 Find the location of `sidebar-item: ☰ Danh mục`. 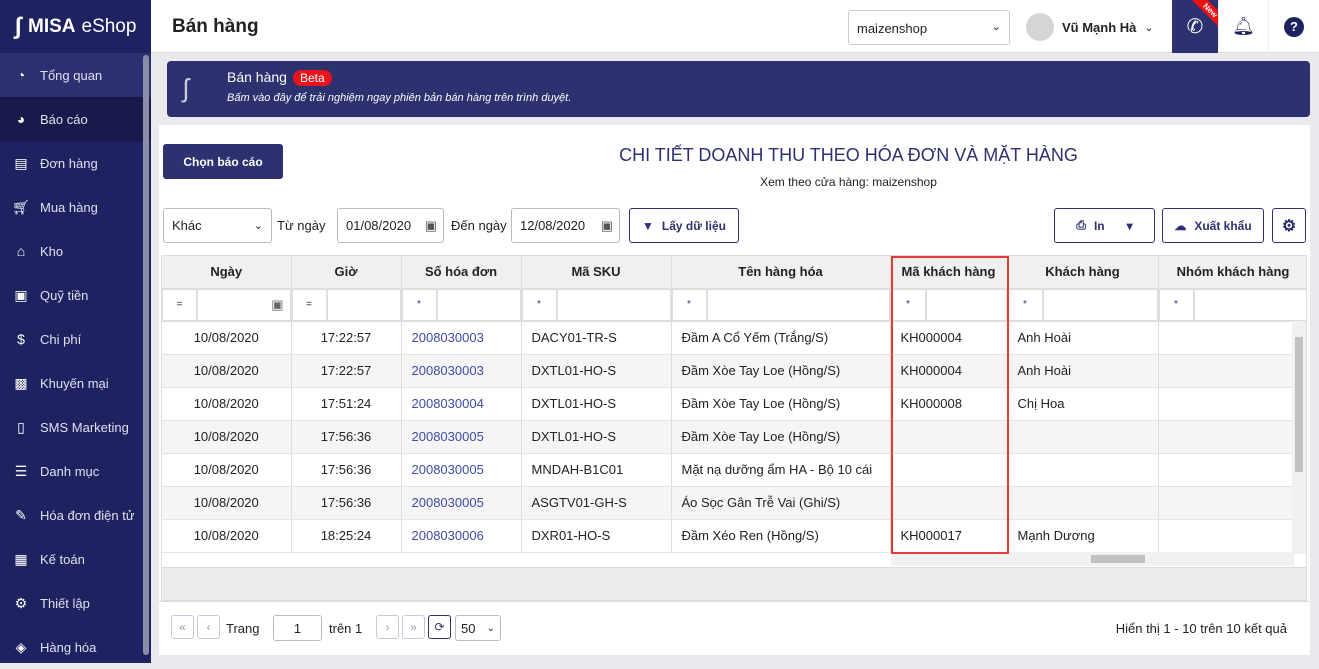

sidebar-item: ☰ Danh mục is located at coordinates (75, 471).